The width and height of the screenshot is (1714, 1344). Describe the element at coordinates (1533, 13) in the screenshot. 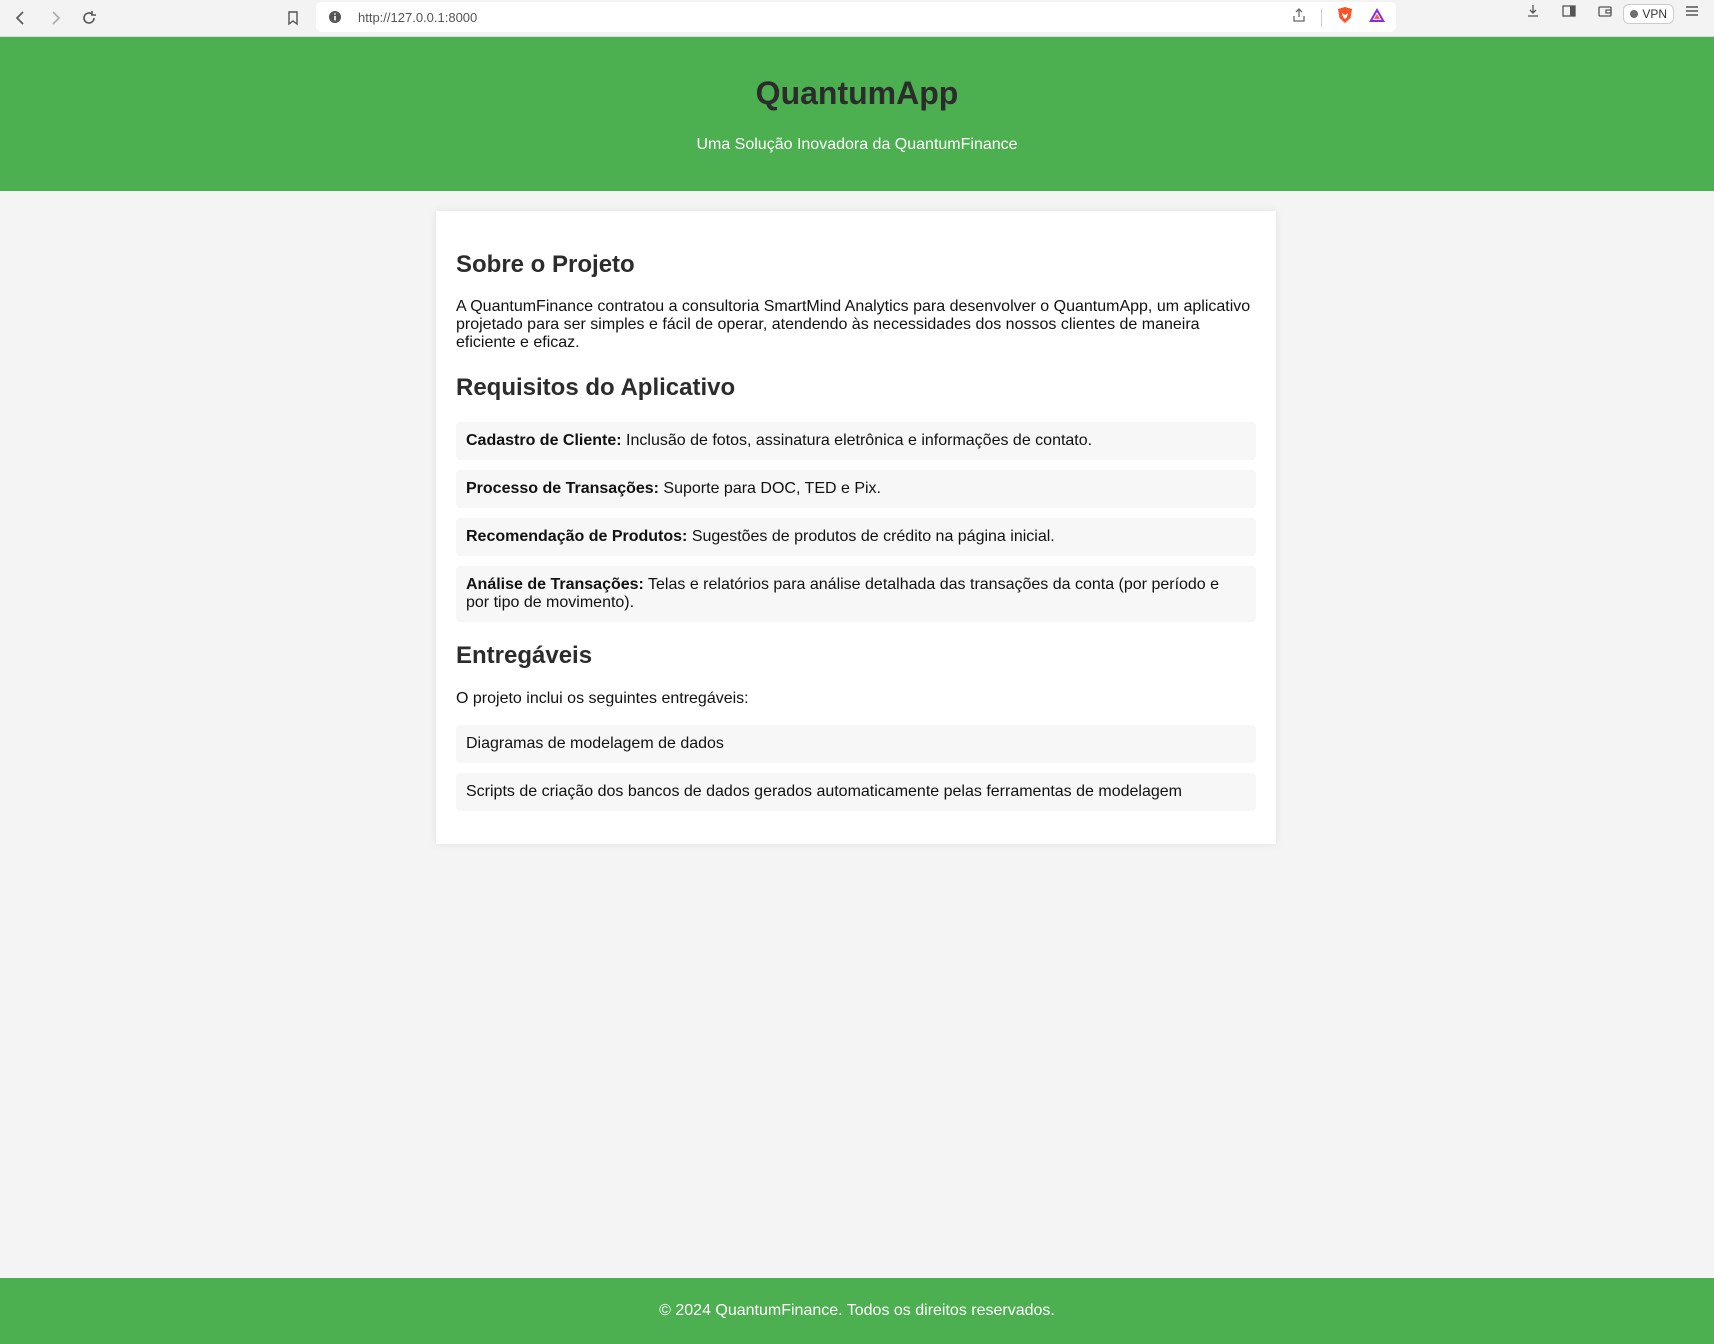

I see `download-icon` at that location.